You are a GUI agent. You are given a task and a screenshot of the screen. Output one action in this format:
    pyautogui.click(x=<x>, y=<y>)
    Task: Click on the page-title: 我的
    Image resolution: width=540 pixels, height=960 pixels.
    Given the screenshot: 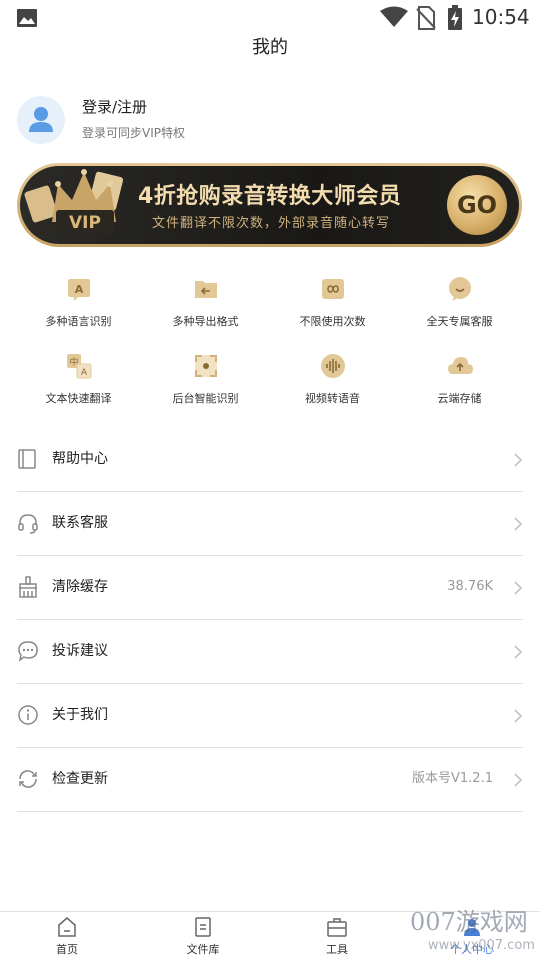 What is the action you would take?
    pyautogui.click(x=270, y=47)
    